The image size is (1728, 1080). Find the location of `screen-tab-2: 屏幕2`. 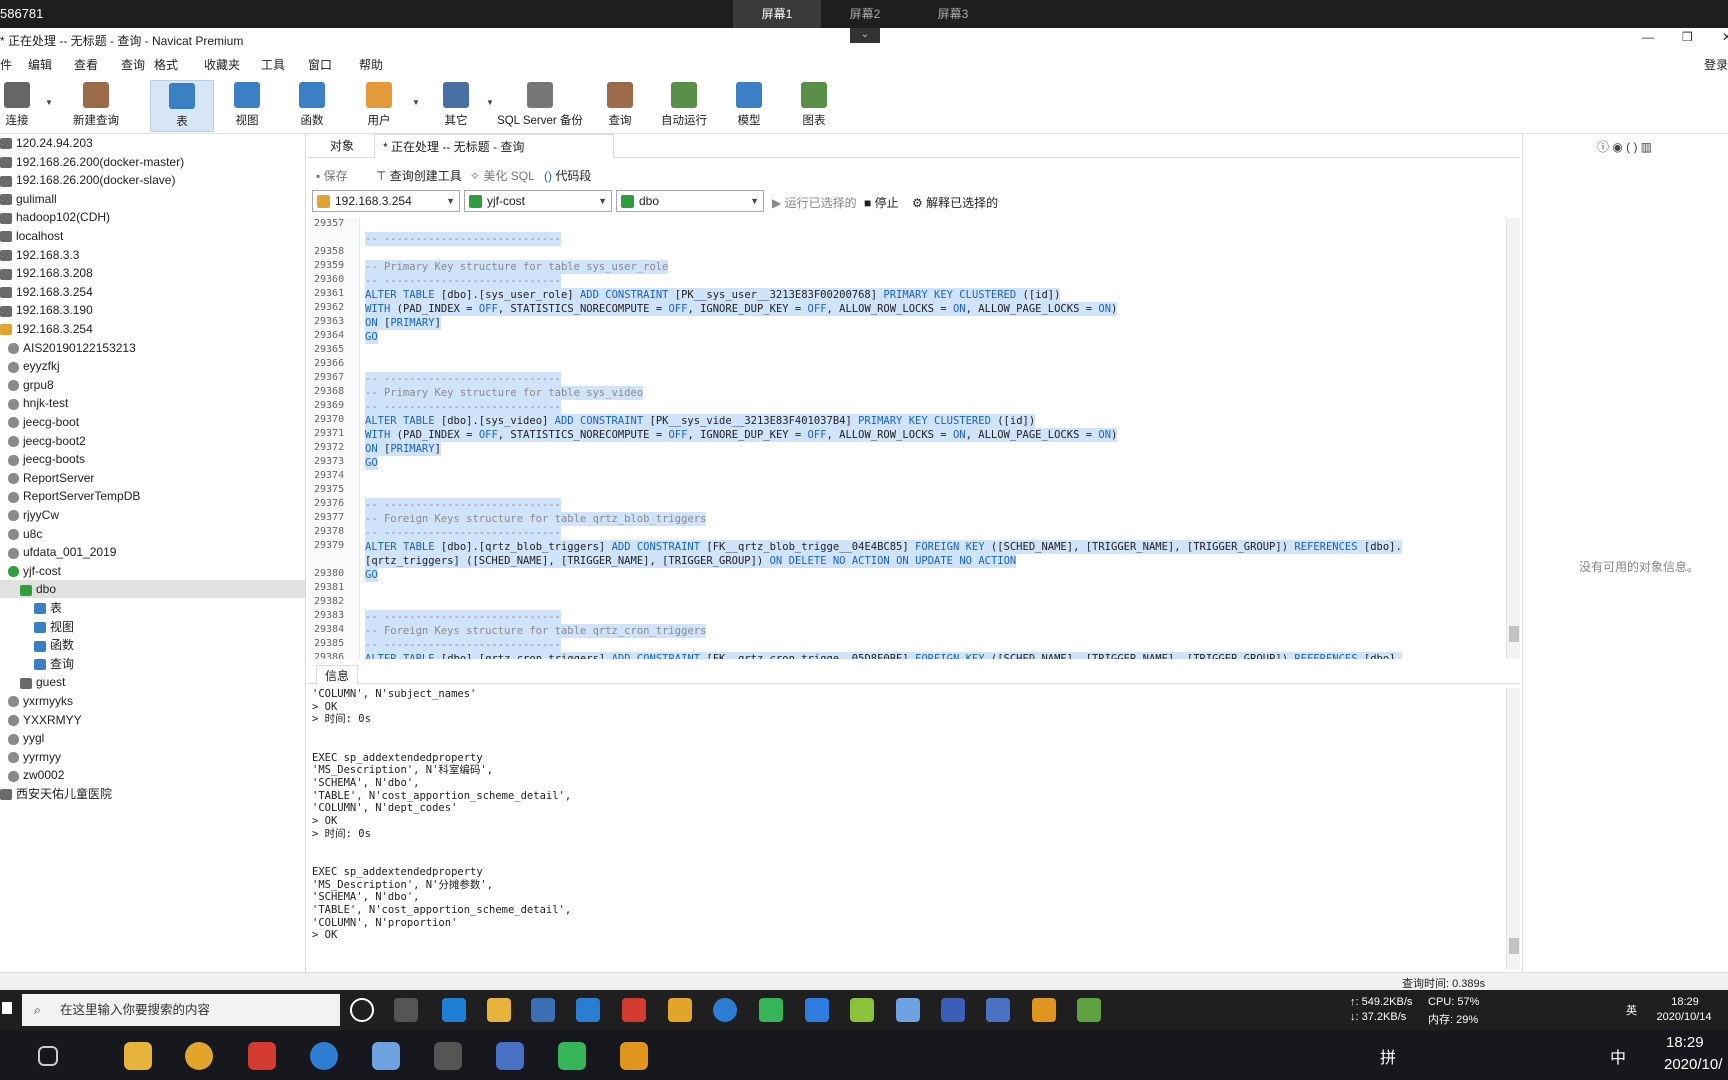

screen-tab-2: 屏幕2 is located at coordinates (865, 14).